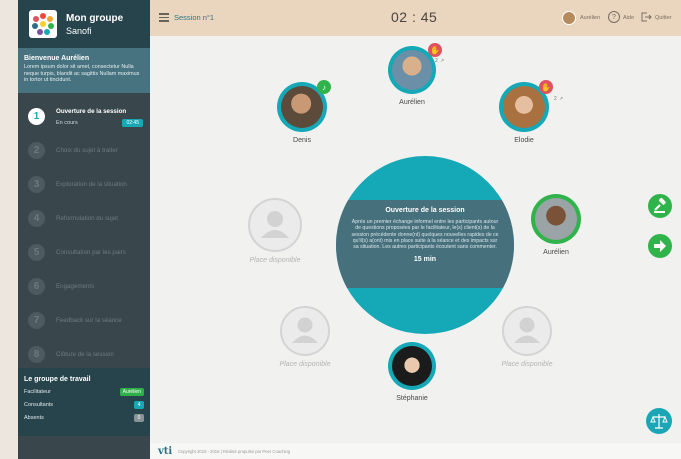  Describe the element at coordinates (412, 398) in the screenshot. I see `participant-name: Stéphanie` at that location.